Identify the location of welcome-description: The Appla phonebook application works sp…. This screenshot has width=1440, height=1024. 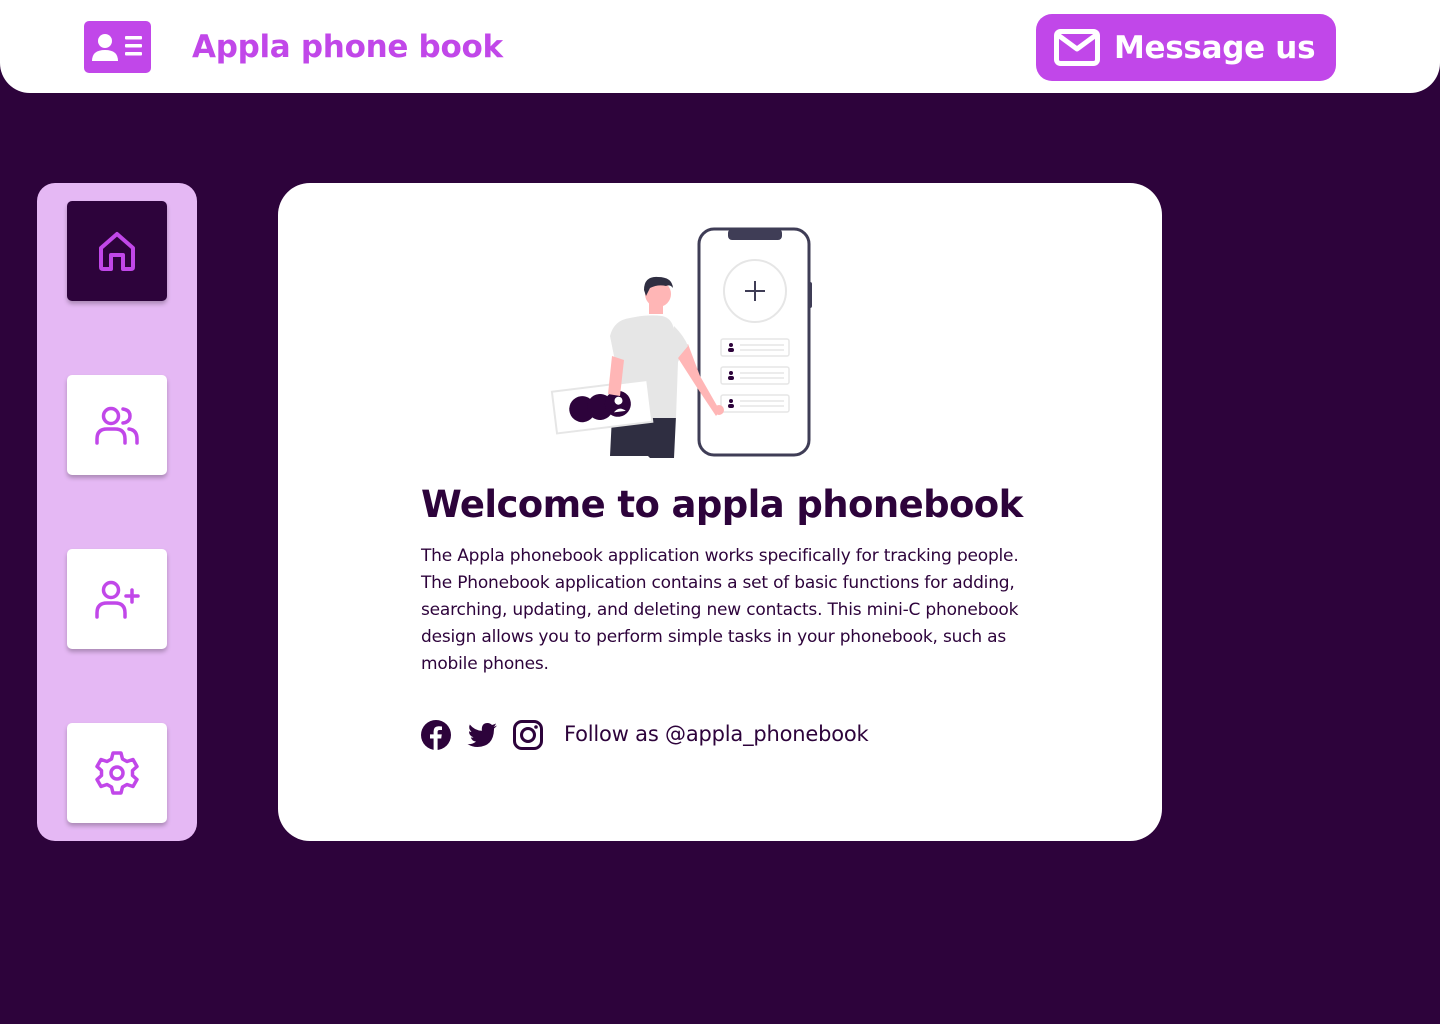
(720, 610).